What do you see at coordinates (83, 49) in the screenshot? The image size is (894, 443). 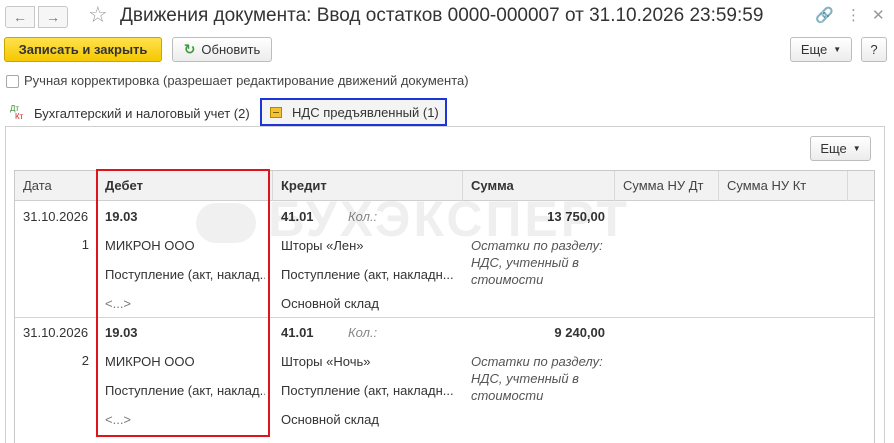 I see `write-and-close-button: Записать и закрыть` at bounding box center [83, 49].